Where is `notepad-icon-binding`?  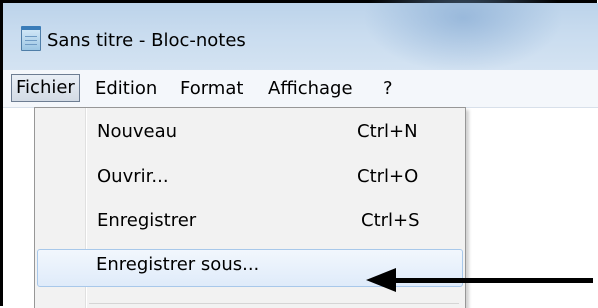
notepad-icon-binding is located at coordinates (31, 28).